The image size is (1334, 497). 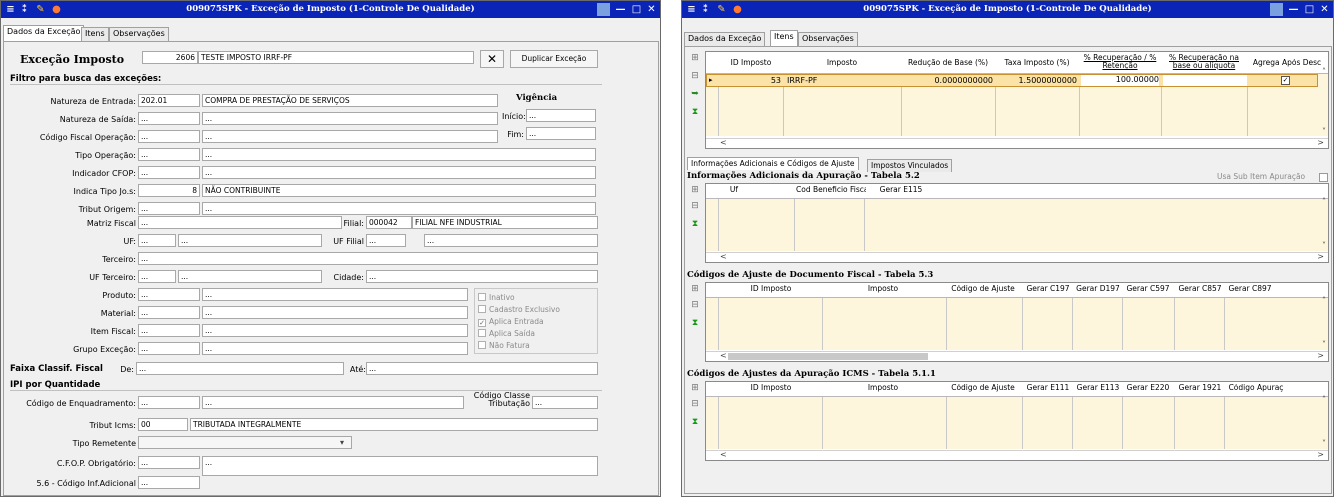 I want to click on col-recuperacao: % Recuperação / % Retenção, so click(x=1120, y=62).